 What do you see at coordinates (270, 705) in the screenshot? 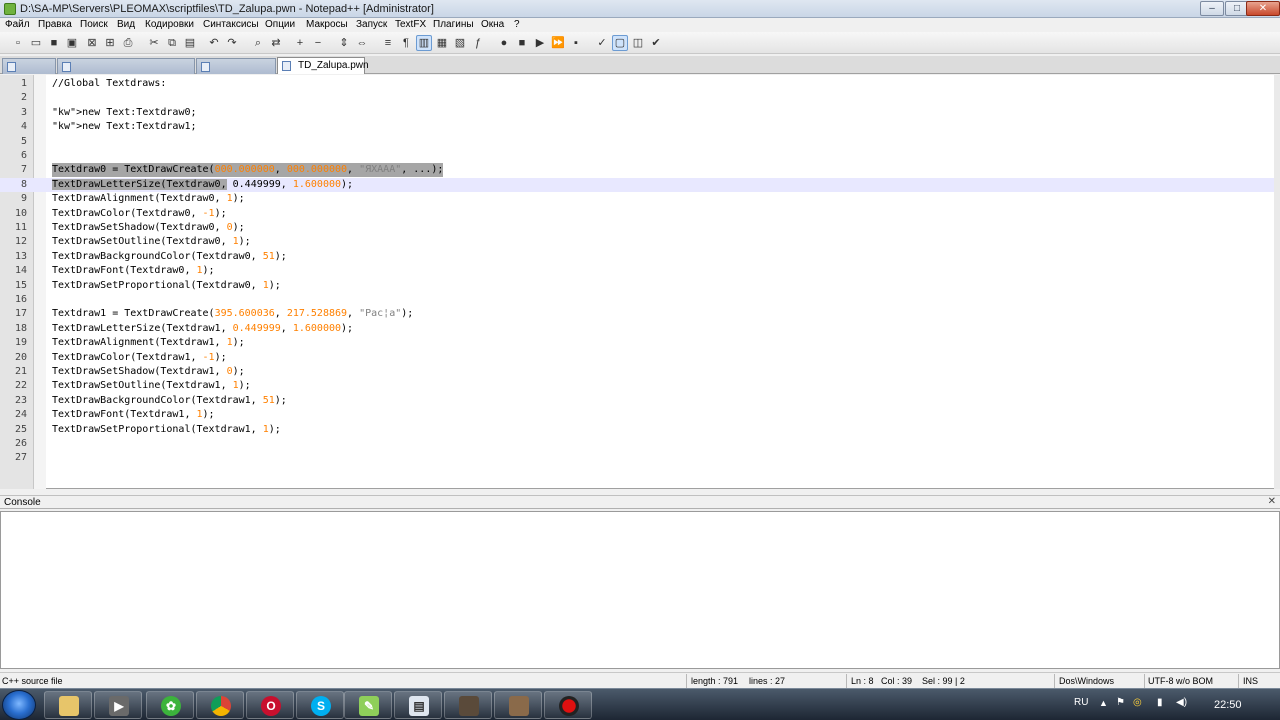
I see `taskbar-opera: O` at bounding box center [270, 705].